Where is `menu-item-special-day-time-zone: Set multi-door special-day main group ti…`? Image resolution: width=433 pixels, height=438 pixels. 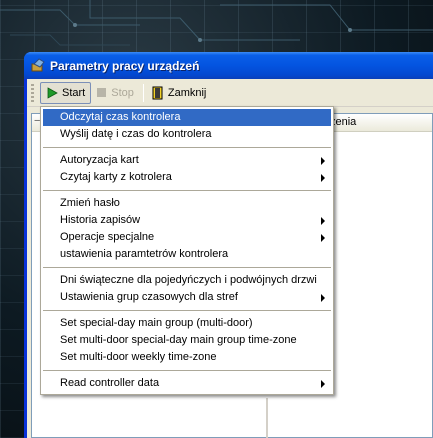
menu-item-special-day-time-zone: Set multi-door special-day main group ti… is located at coordinates (187, 340).